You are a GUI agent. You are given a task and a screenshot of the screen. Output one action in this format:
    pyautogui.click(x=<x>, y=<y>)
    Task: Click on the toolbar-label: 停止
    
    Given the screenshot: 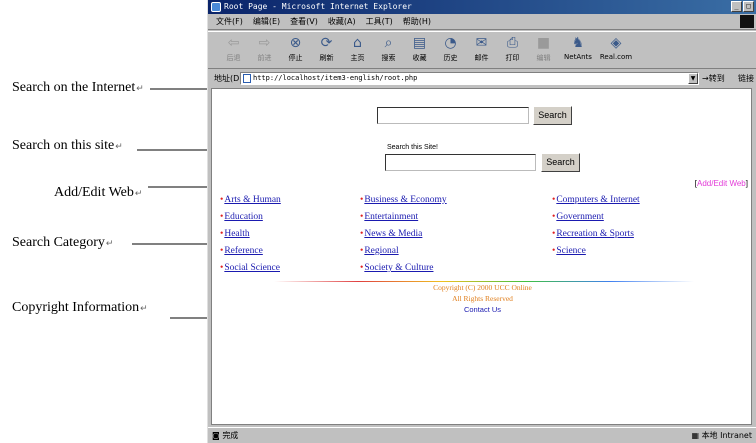 What is the action you would take?
    pyautogui.click(x=295, y=58)
    